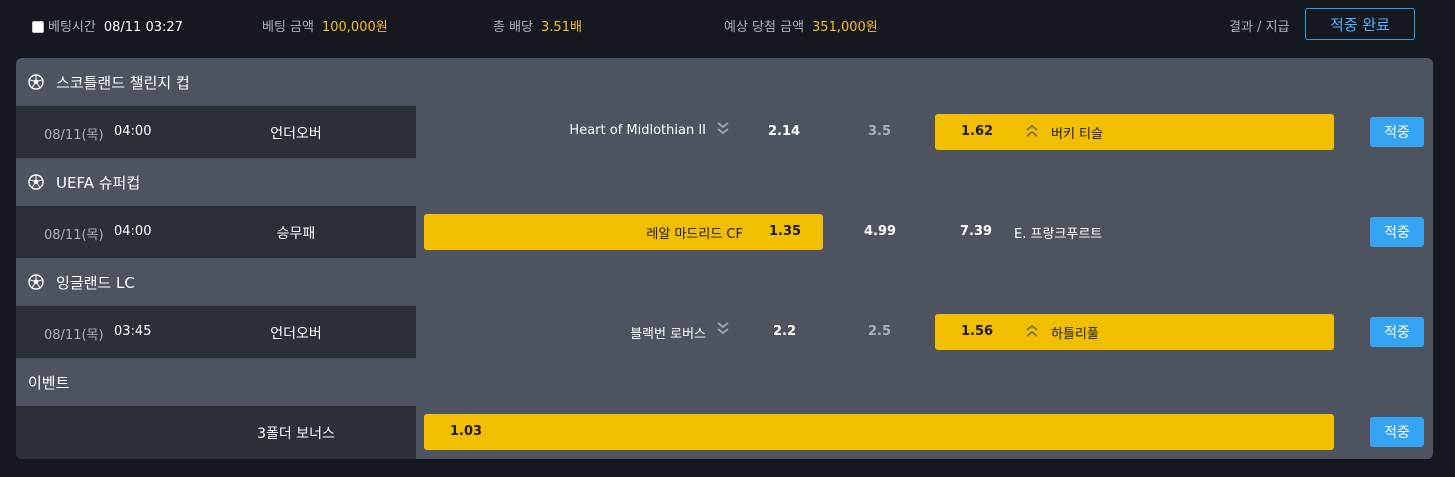 The height and width of the screenshot is (477, 1455). What do you see at coordinates (1077, 134) in the screenshot?
I see `away-team: 버키 티슬` at bounding box center [1077, 134].